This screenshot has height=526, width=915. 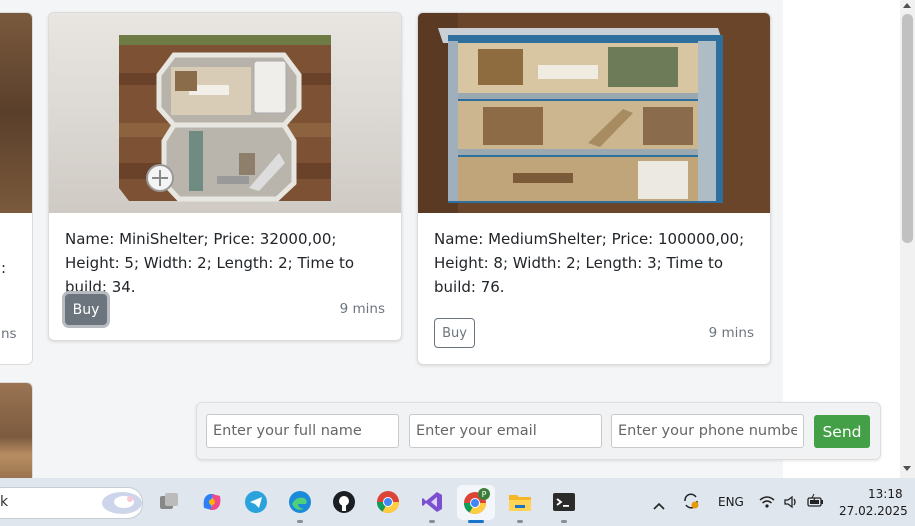 I want to click on send-button: Send, so click(x=842, y=431).